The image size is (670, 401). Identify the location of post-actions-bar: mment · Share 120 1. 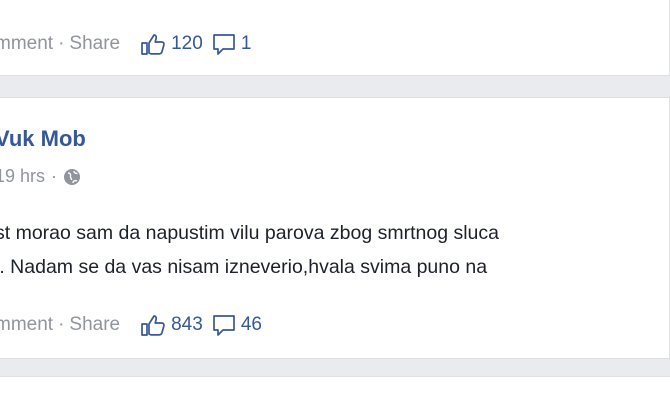
(130, 44).